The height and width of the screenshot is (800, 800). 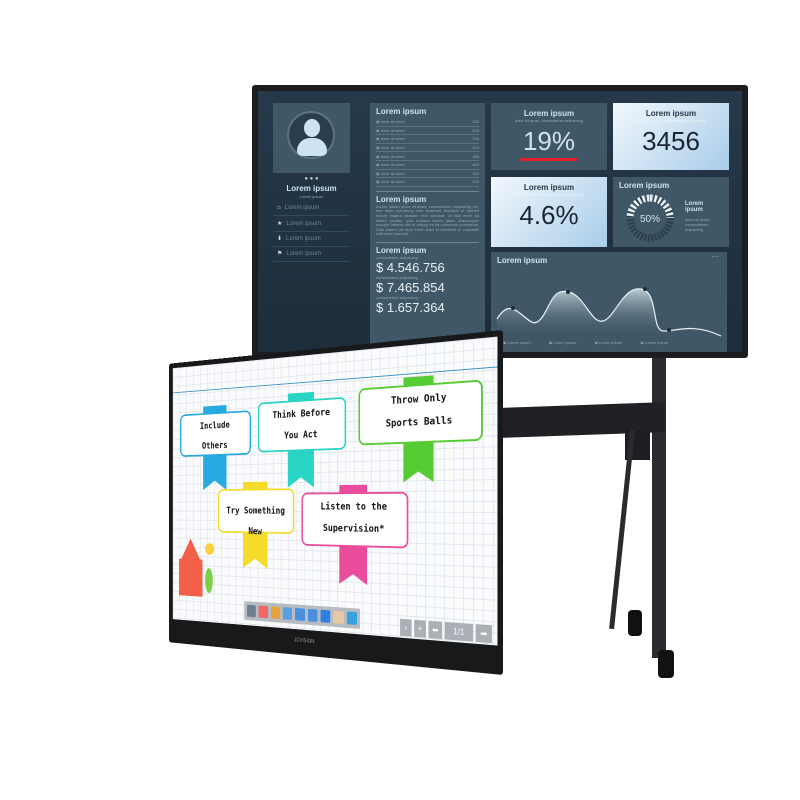 I want to click on stat-value: 19%, so click(x=549, y=141).